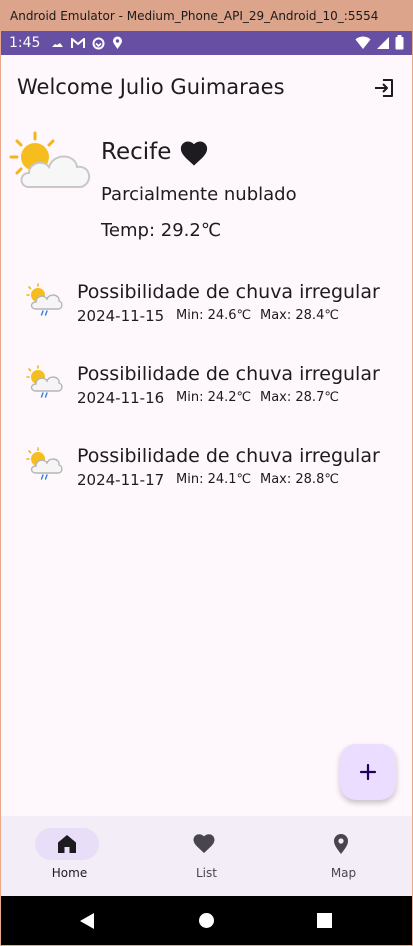  I want to click on signal-icon, so click(383, 42).